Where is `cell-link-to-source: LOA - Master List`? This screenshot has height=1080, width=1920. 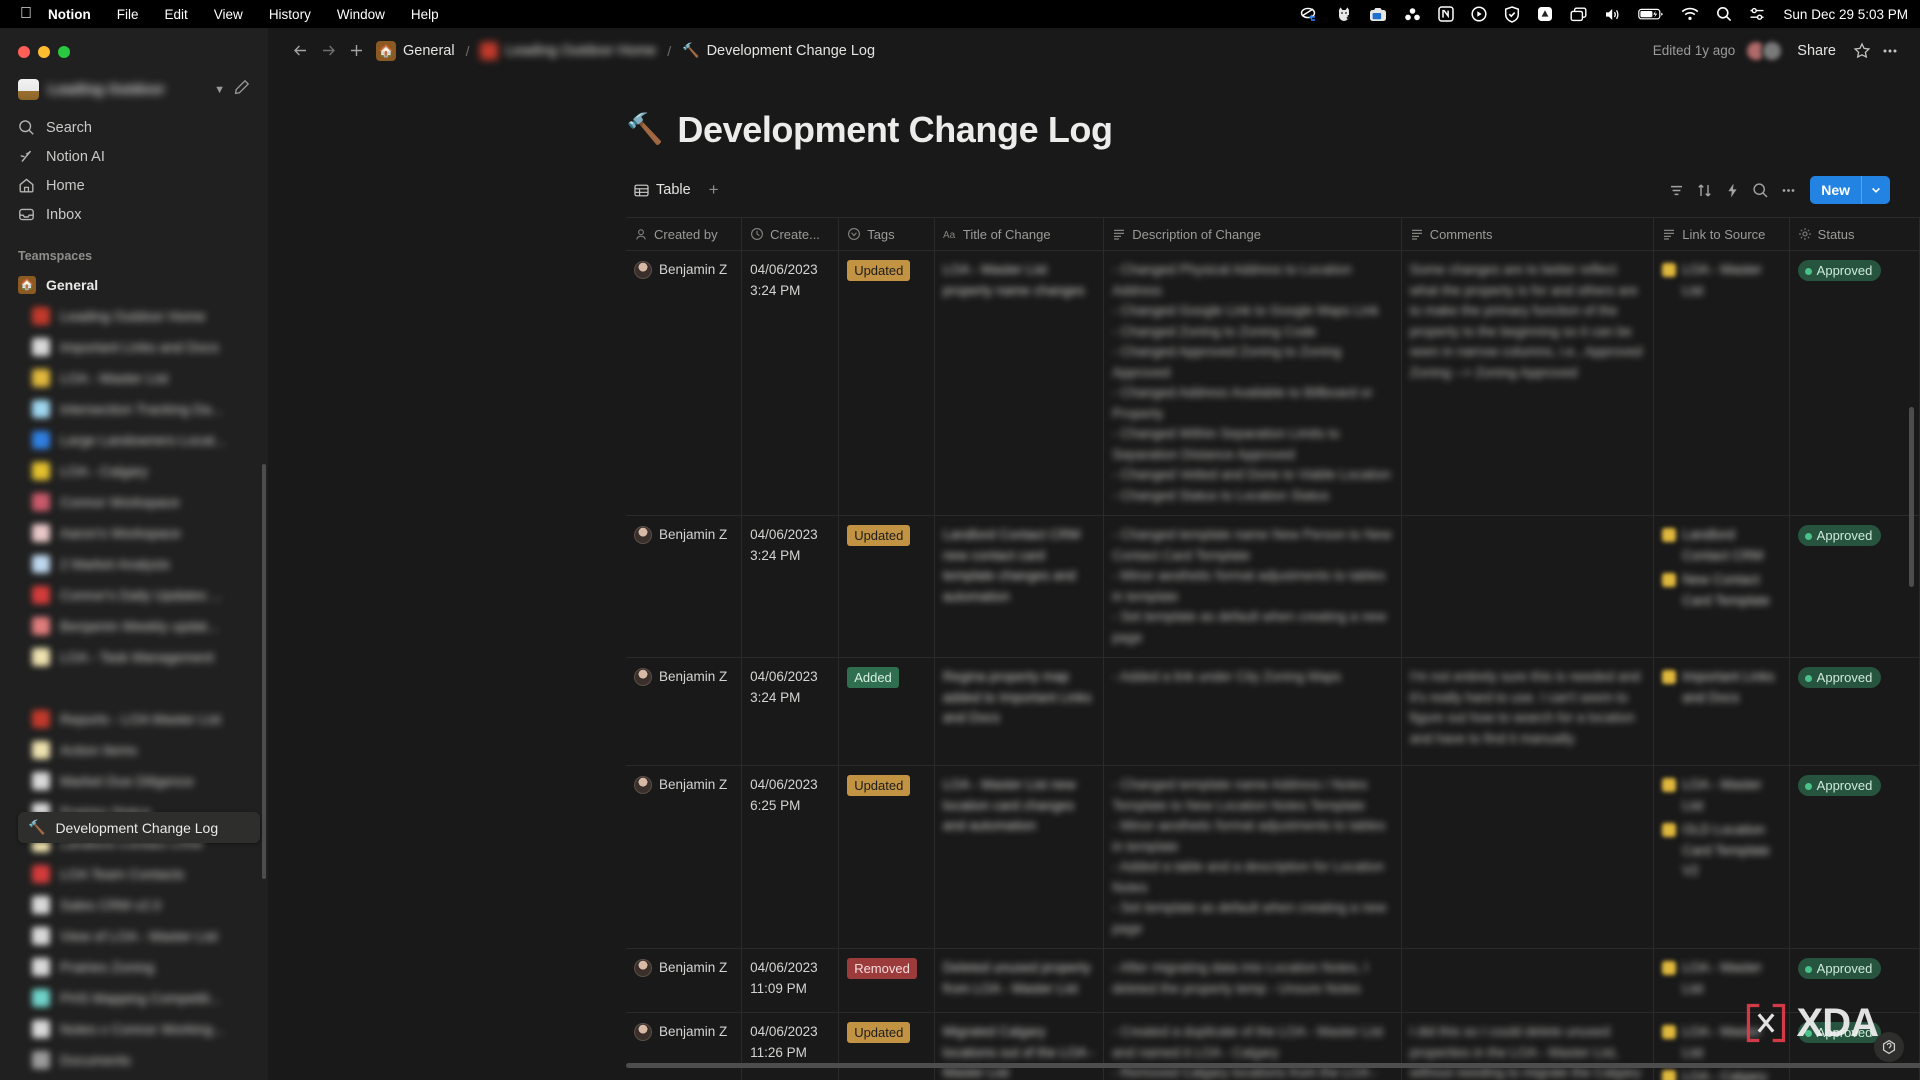
cell-link-to-source: LOA - Master List is located at coordinates (1721, 383).